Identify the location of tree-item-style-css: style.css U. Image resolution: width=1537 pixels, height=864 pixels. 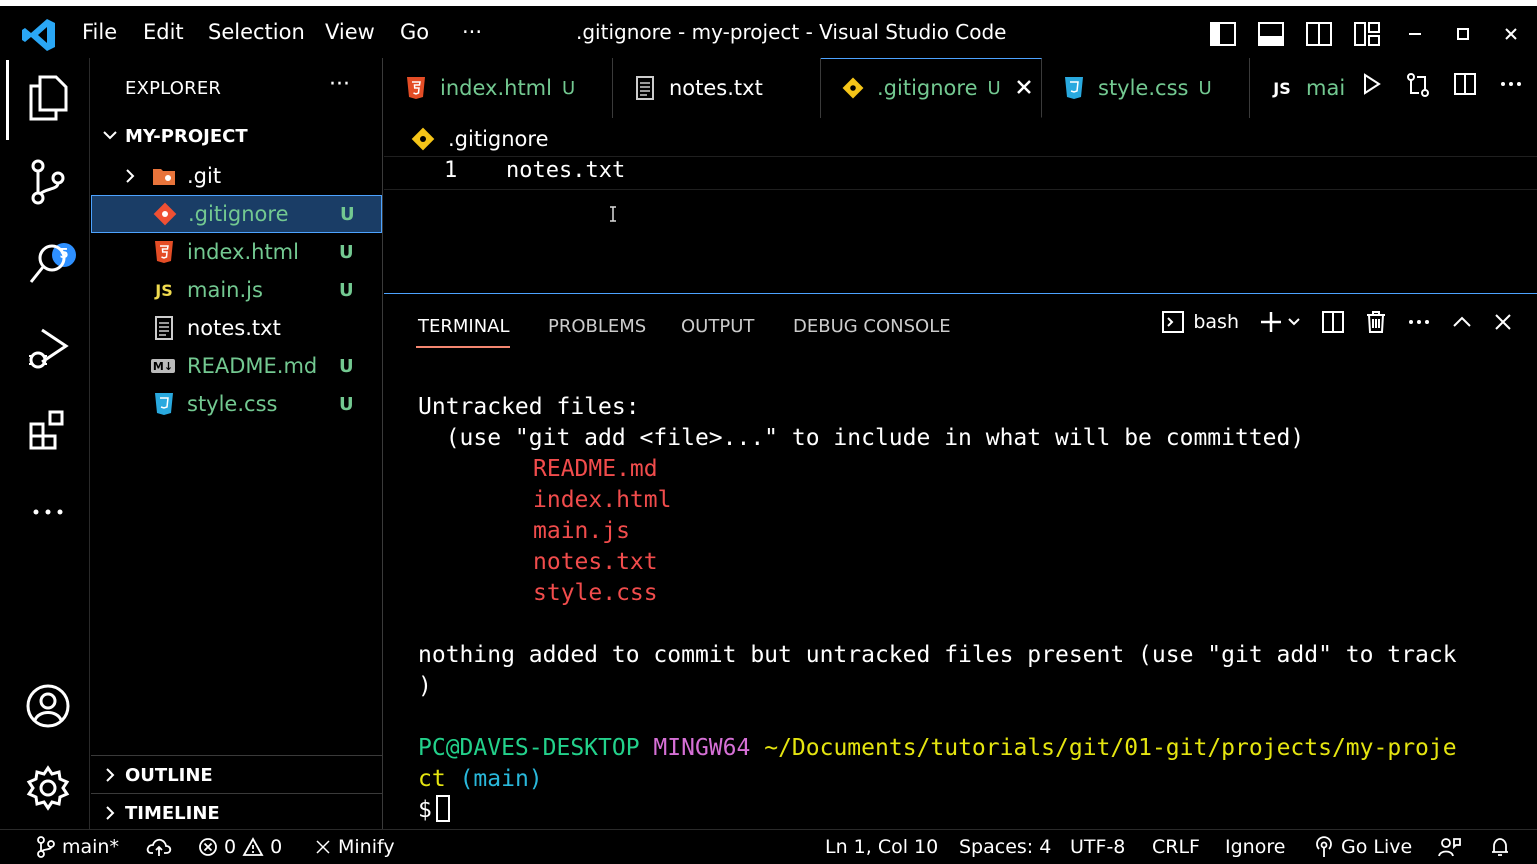
(236, 404).